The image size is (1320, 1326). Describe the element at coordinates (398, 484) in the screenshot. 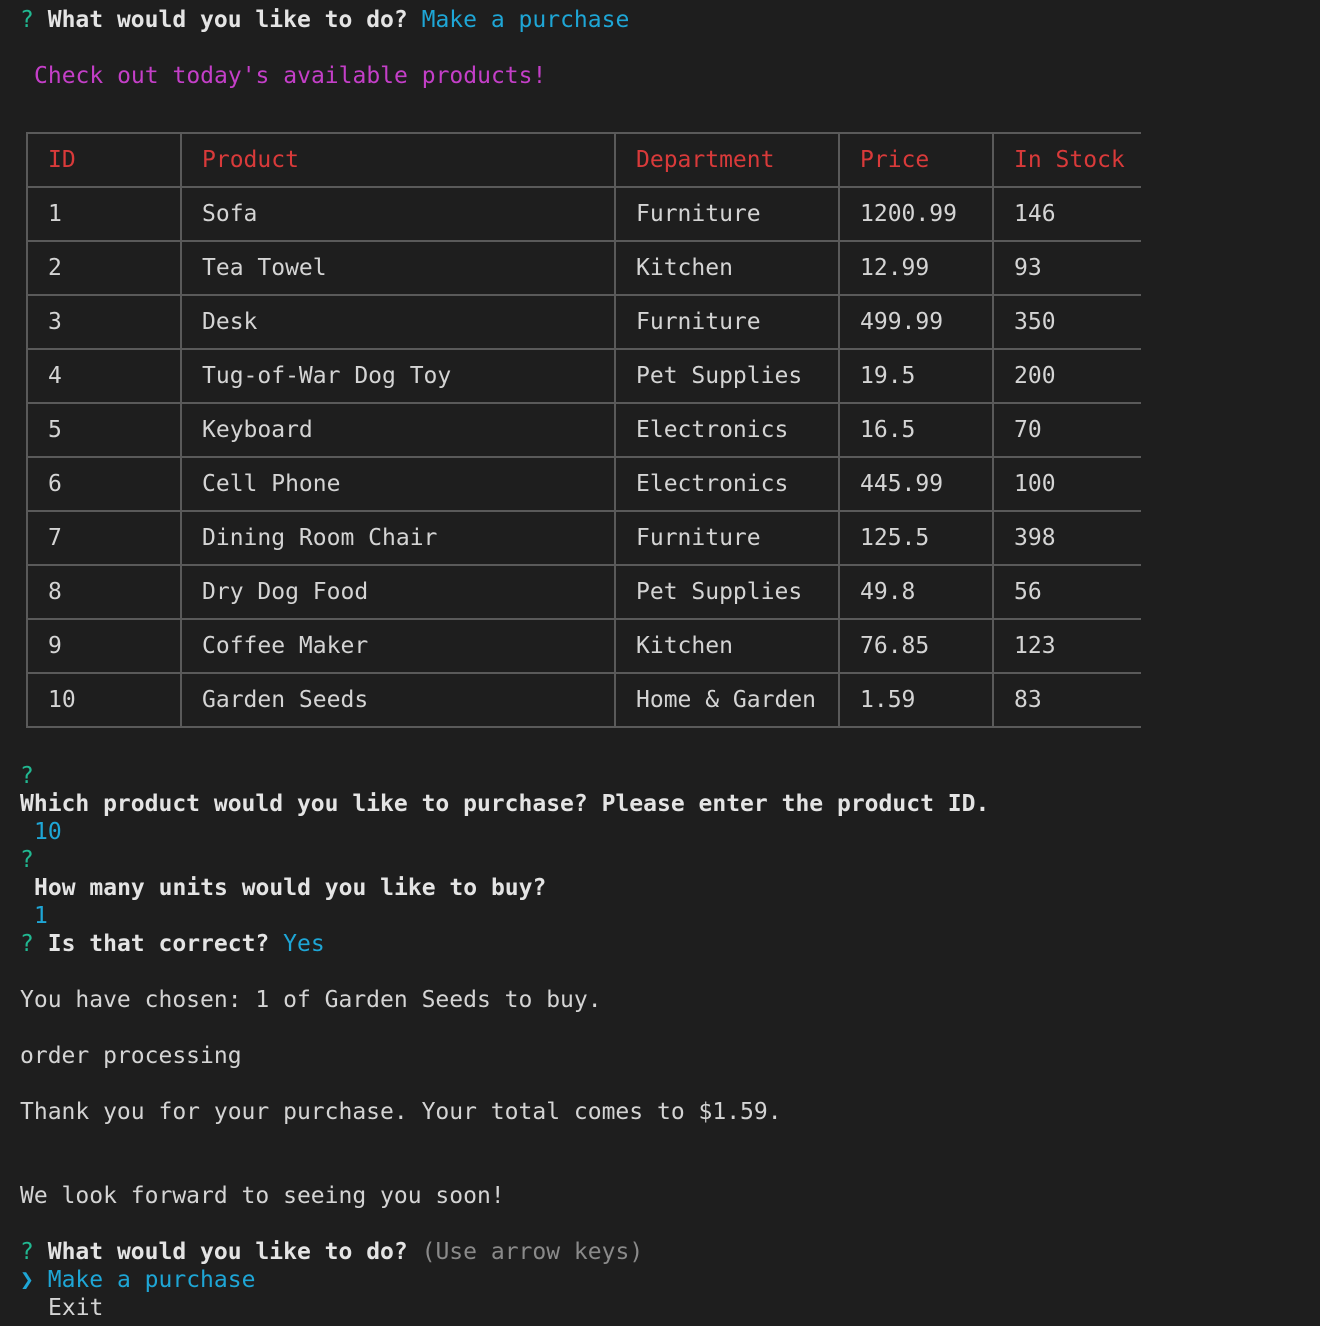

I see `cell-product: Cell Phone` at that location.